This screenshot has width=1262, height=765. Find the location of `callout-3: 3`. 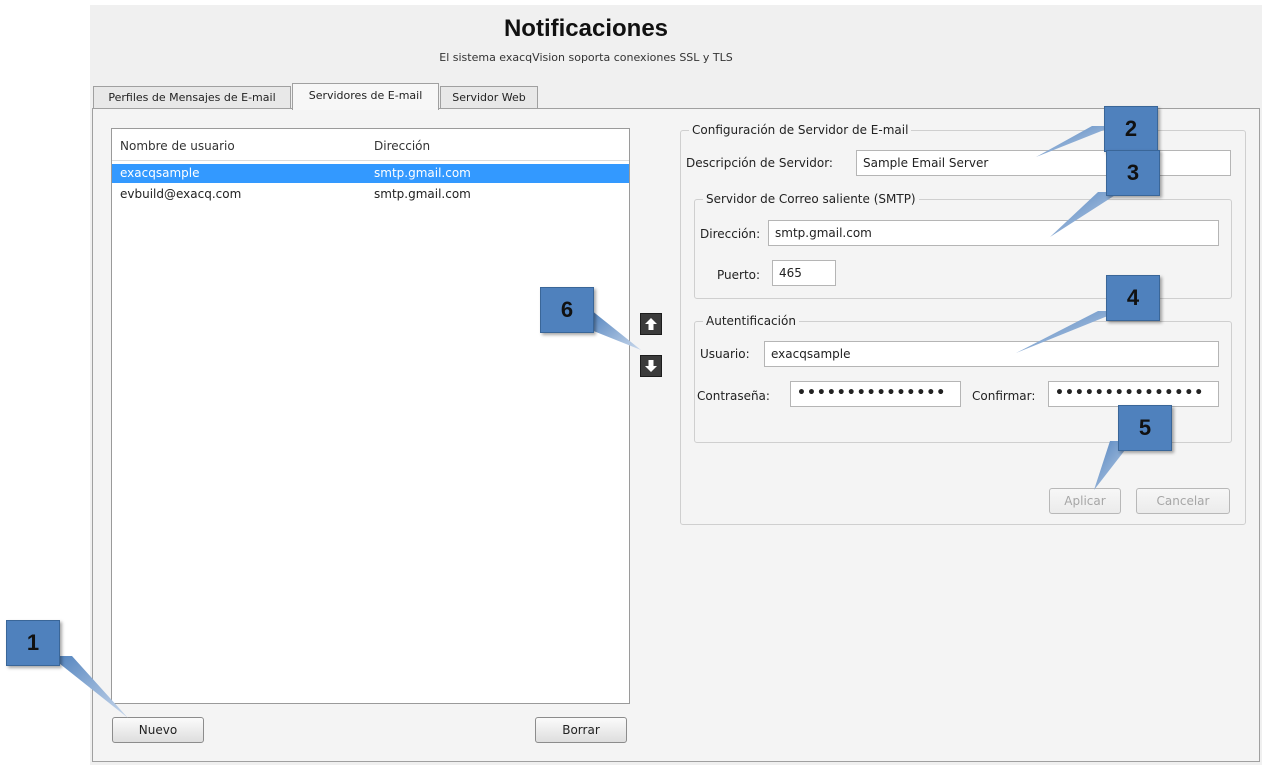

callout-3: 3 is located at coordinates (1133, 173).